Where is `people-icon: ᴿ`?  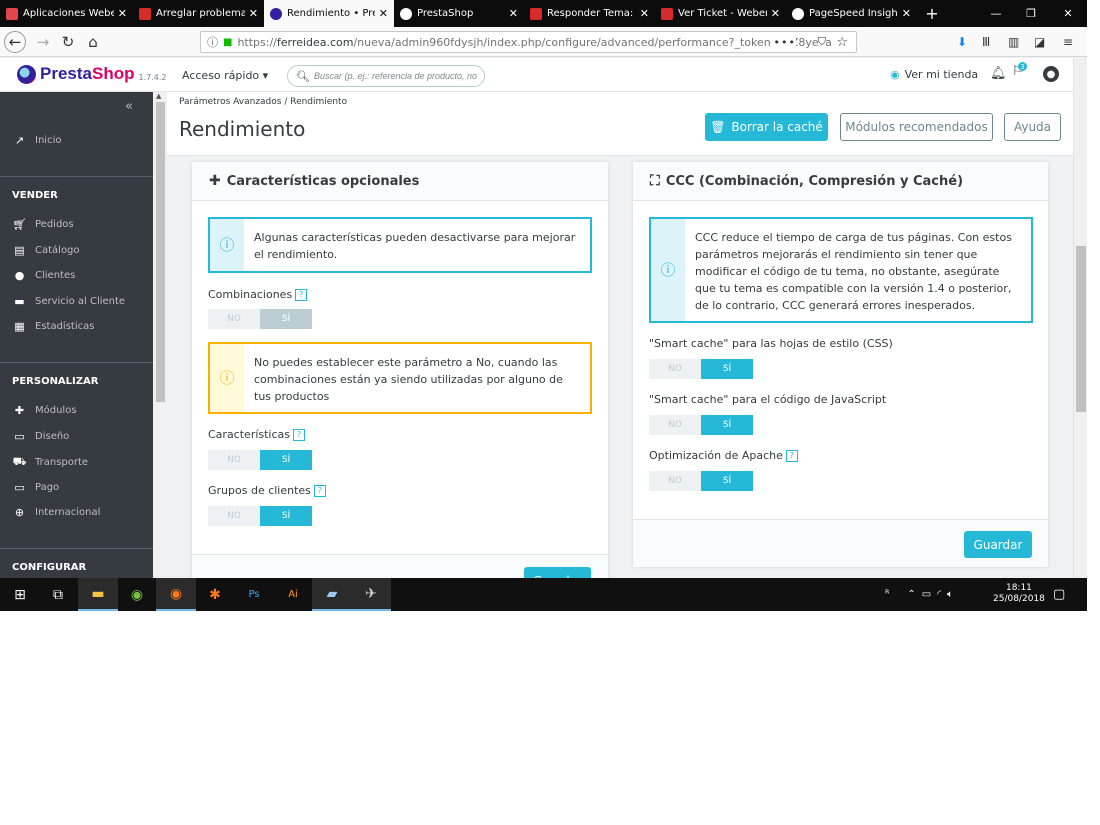 people-icon: ᴿ is located at coordinates (887, 594).